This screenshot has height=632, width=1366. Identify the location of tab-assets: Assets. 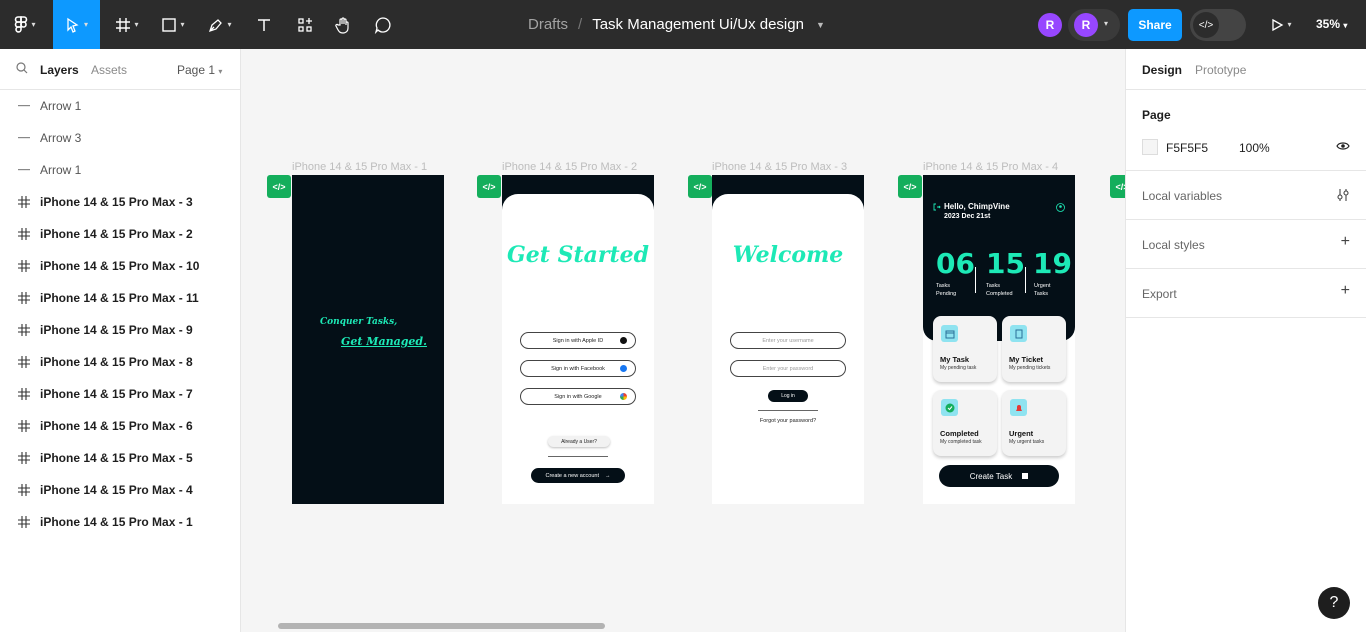
(109, 70).